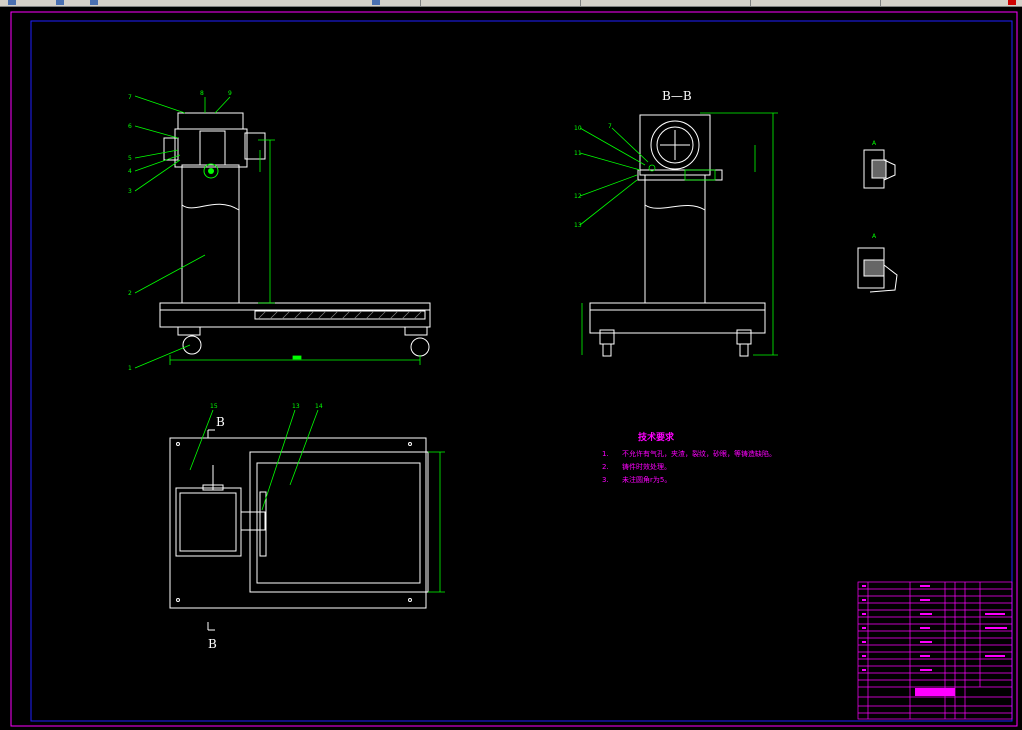 The image size is (1022, 730). I want to click on detail-view-a2, so click(877, 270).